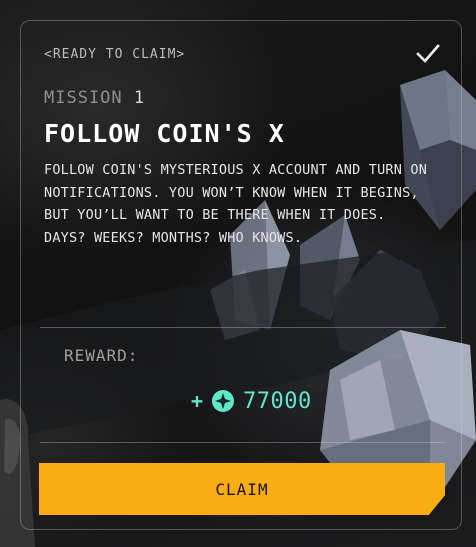 The height and width of the screenshot is (547, 476). I want to click on reward-amount-row: + 77000, so click(251, 401).